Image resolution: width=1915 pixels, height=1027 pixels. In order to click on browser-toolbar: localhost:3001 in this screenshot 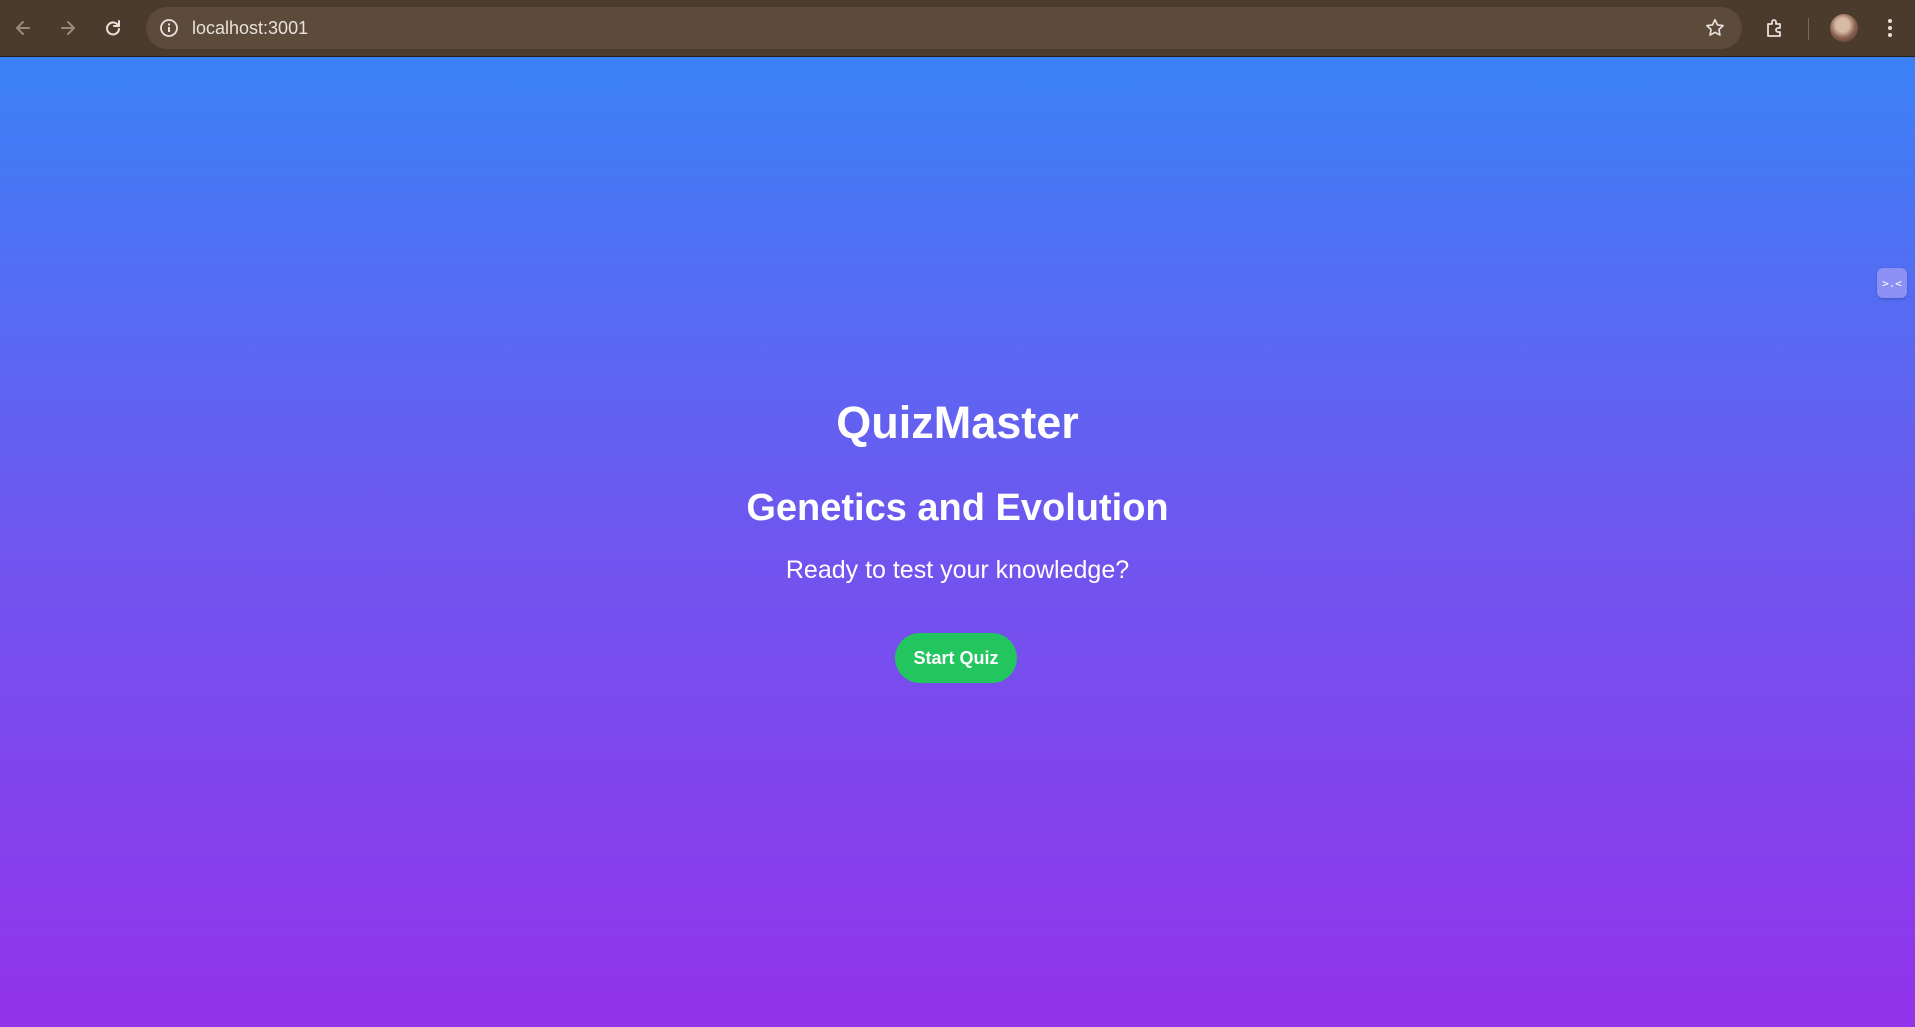, I will do `click(957, 28)`.